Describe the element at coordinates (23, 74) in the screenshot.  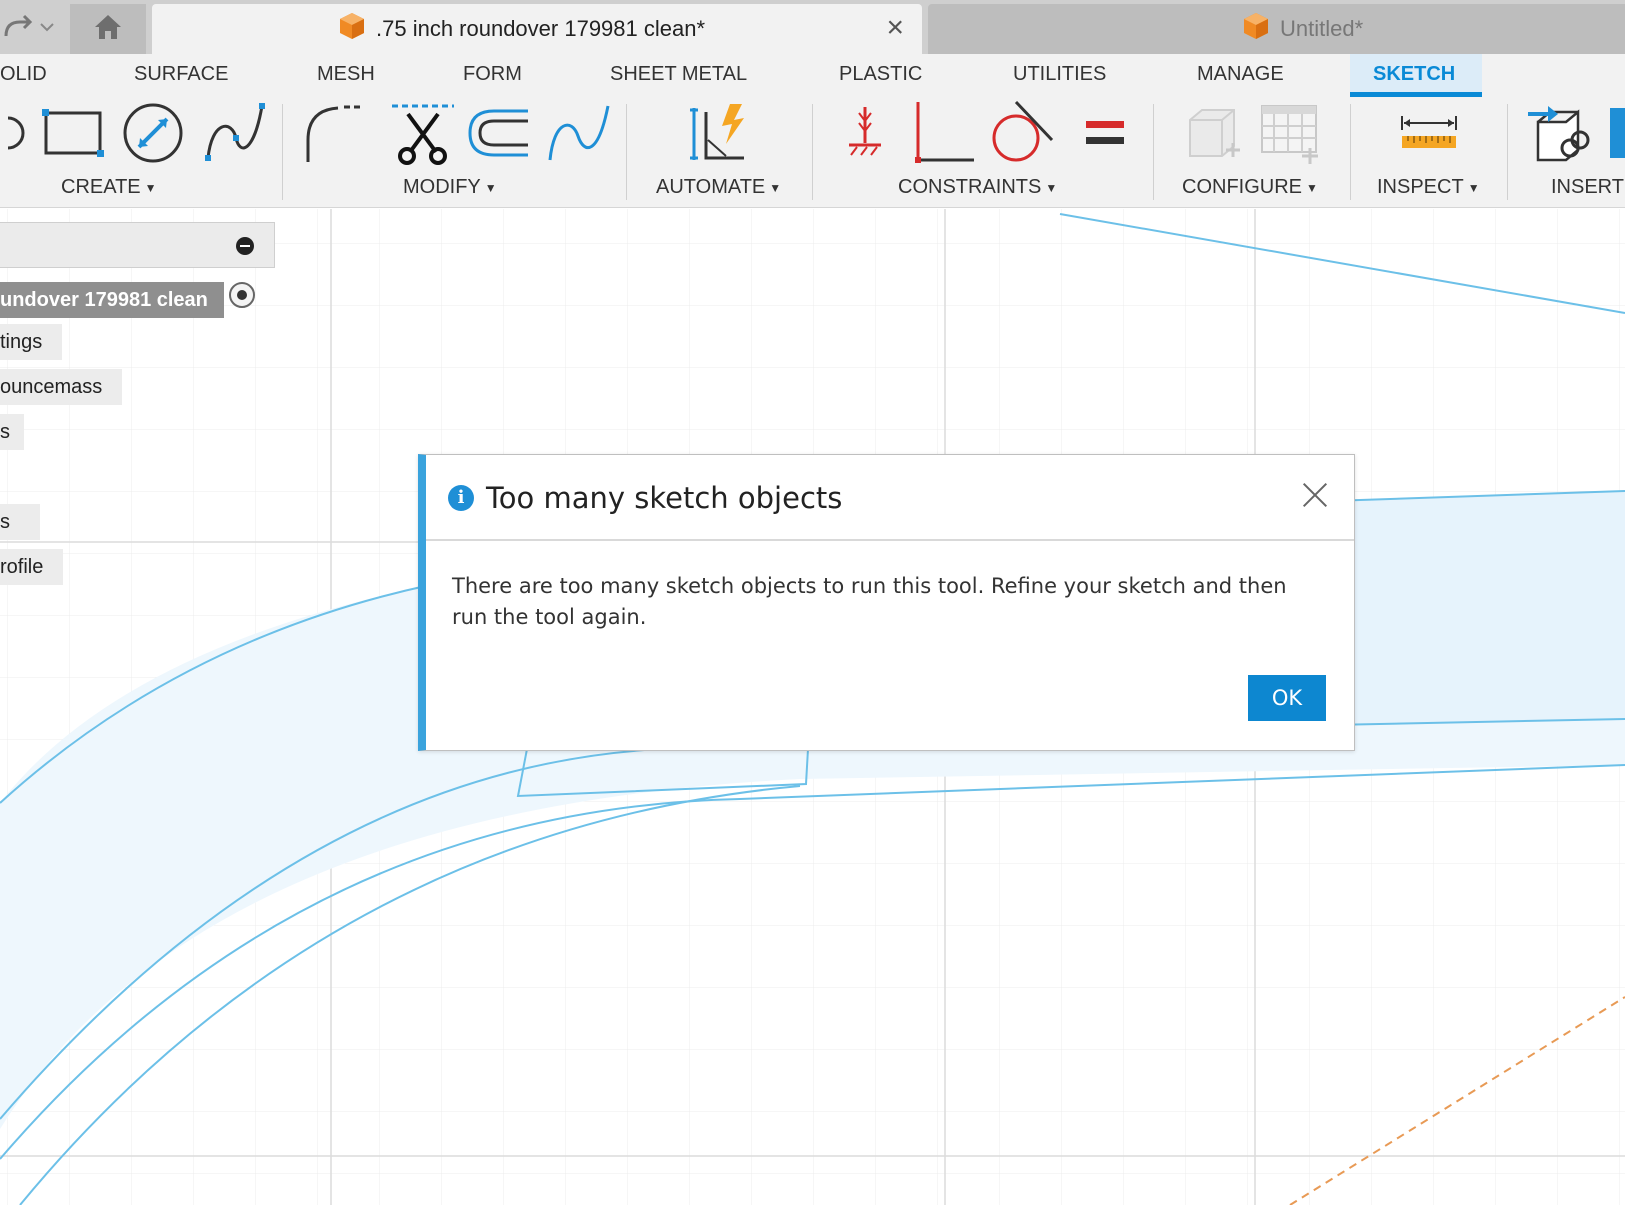
I see `tab-solid: OLID` at that location.